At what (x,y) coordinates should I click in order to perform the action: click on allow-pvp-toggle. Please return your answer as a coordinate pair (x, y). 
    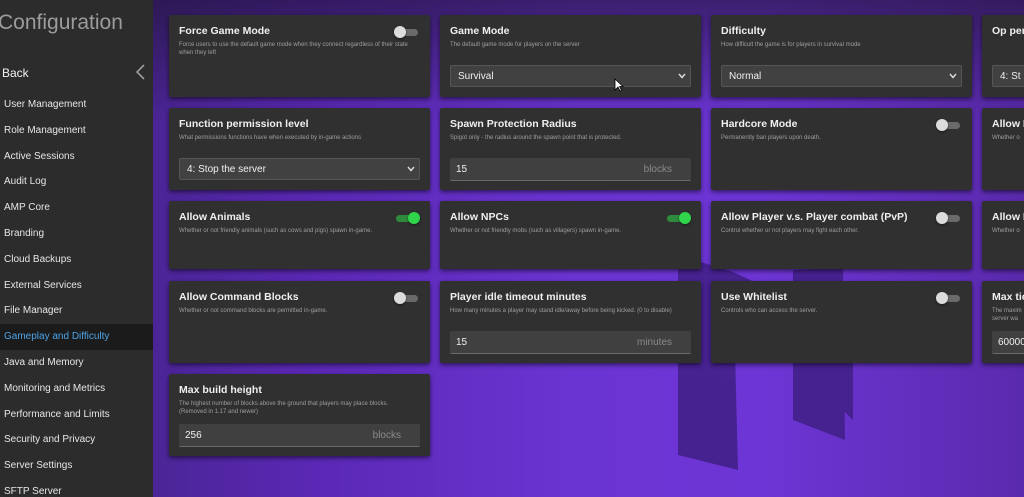
    Looking at the image, I should click on (949, 218).